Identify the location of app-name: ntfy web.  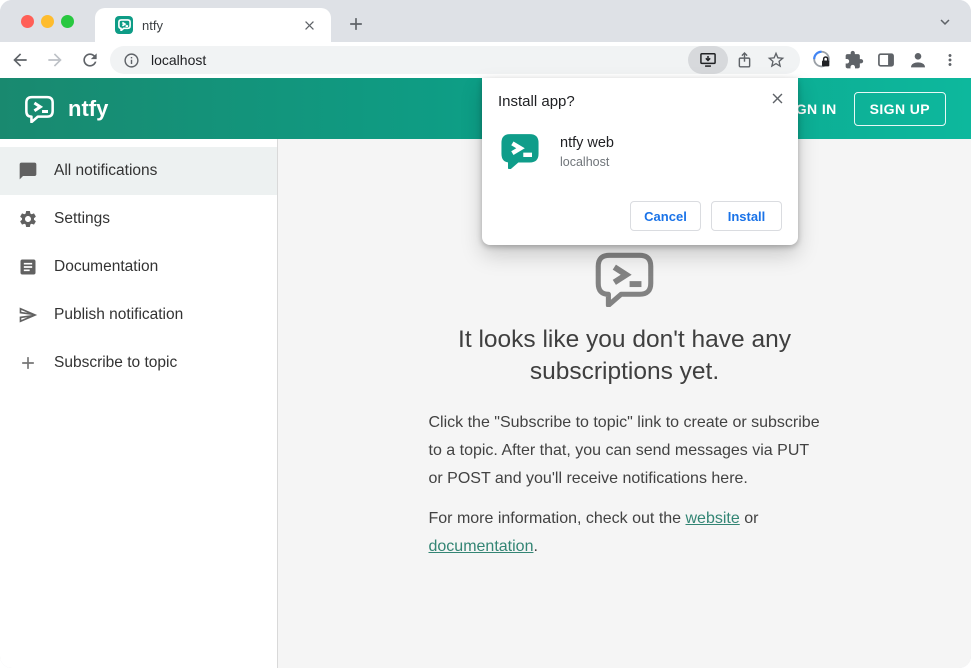
(587, 143).